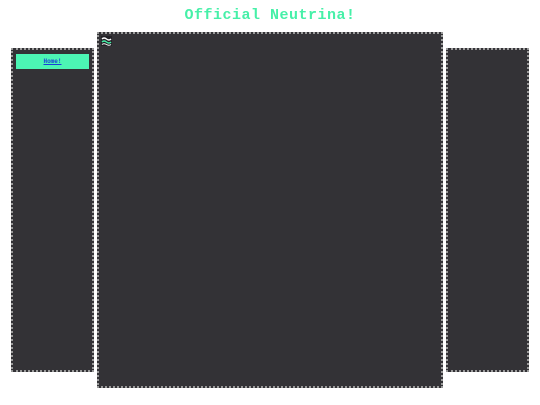 Image resolution: width=540 pixels, height=405 pixels. What do you see at coordinates (106, 41) in the screenshot?
I see `neutrina-logo-icon` at bounding box center [106, 41].